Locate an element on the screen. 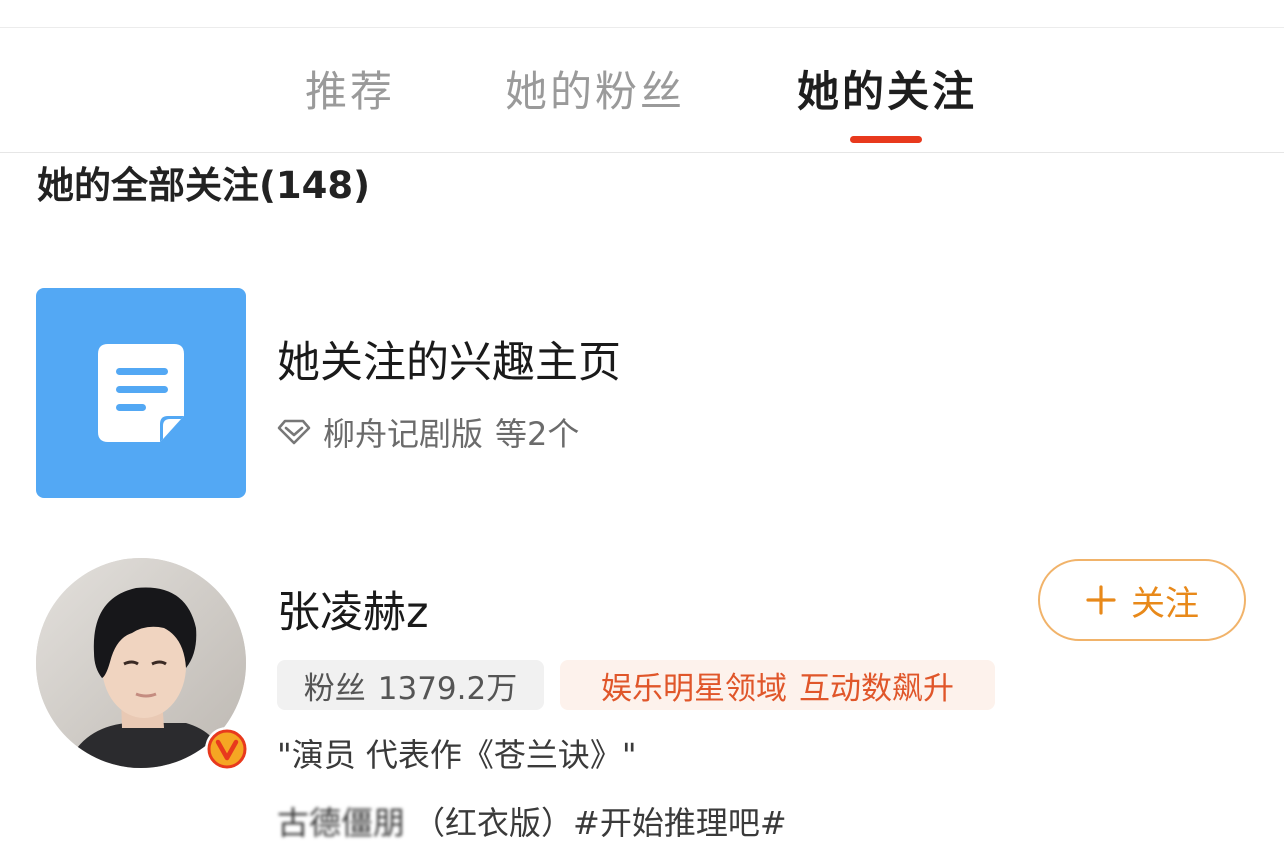 This screenshot has height=844, width=1284. latest-post-line: 古德僵朋 （红衣版）#开始推理吧# is located at coordinates (532, 821).